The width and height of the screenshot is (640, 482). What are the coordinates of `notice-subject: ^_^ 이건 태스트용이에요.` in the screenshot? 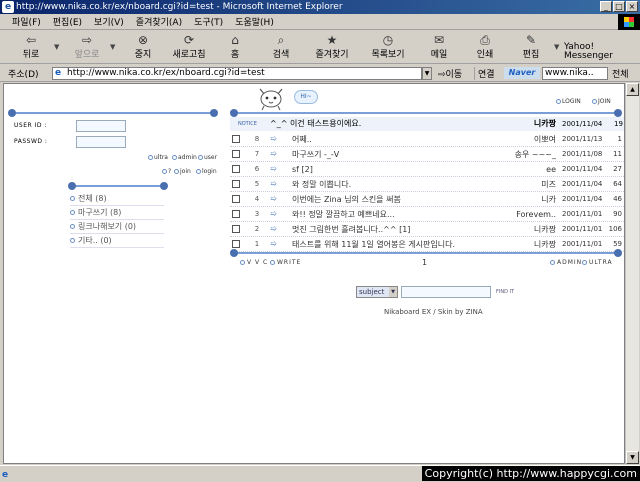 It's located at (315, 124).